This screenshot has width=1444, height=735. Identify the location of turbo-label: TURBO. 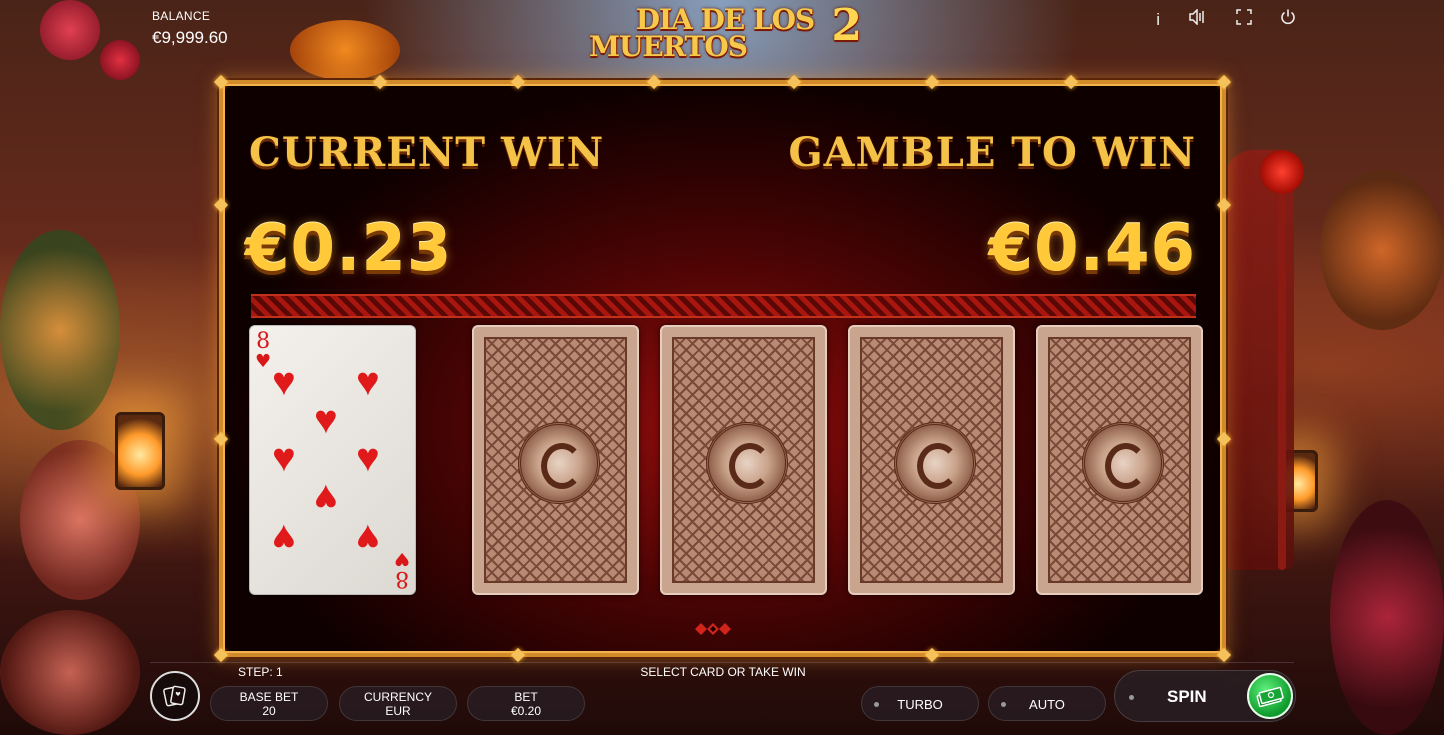
(920, 704).